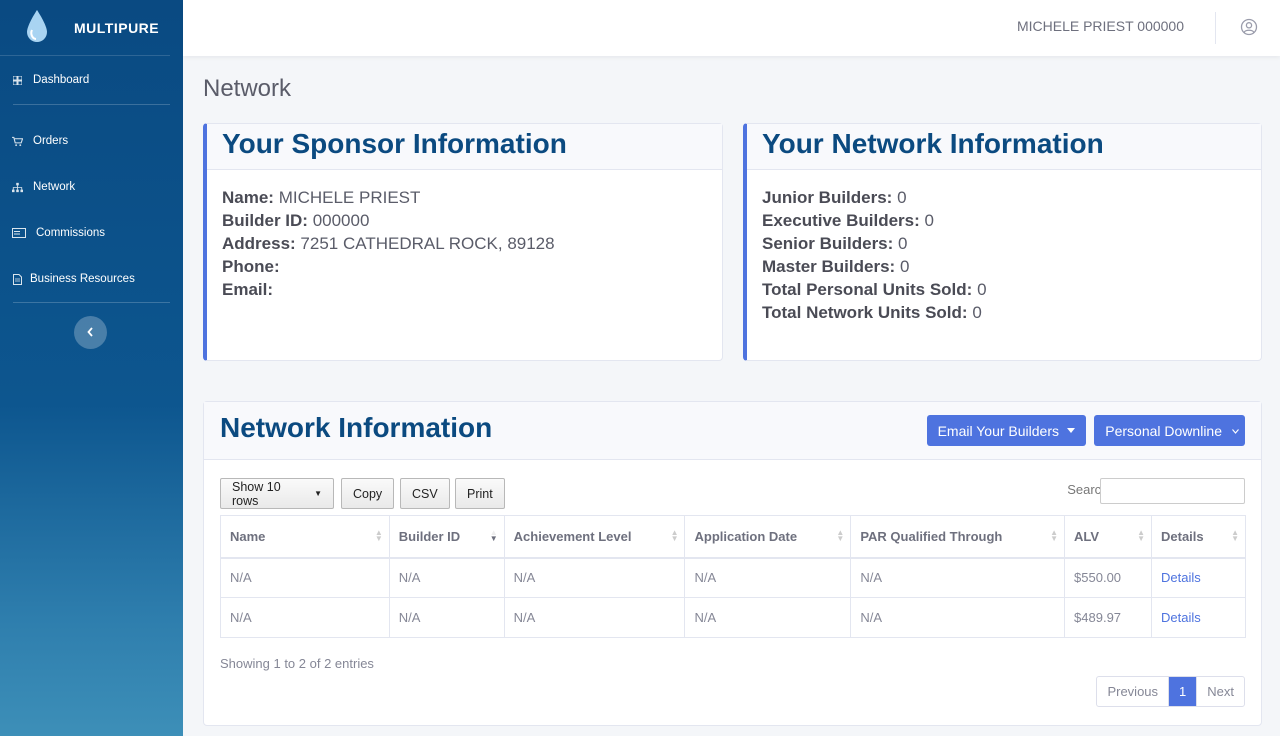  Describe the element at coordinates (248, 289) in the screenshot. I see `sponsor-email: Email:` at that location.